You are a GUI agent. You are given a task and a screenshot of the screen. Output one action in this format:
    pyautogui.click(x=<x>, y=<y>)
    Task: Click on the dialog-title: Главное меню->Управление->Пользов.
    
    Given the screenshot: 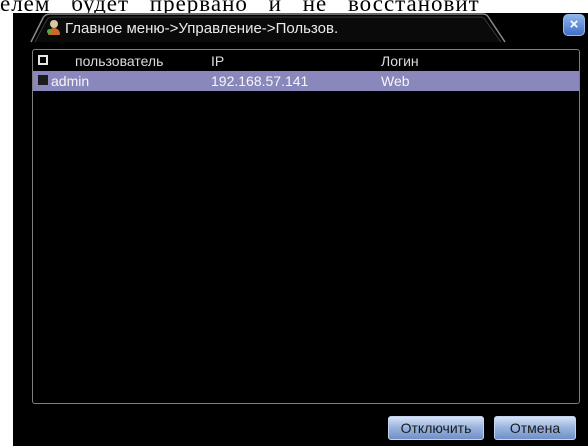 What is the action you would take?
    pyautogui.click(x=202, y=28)
    